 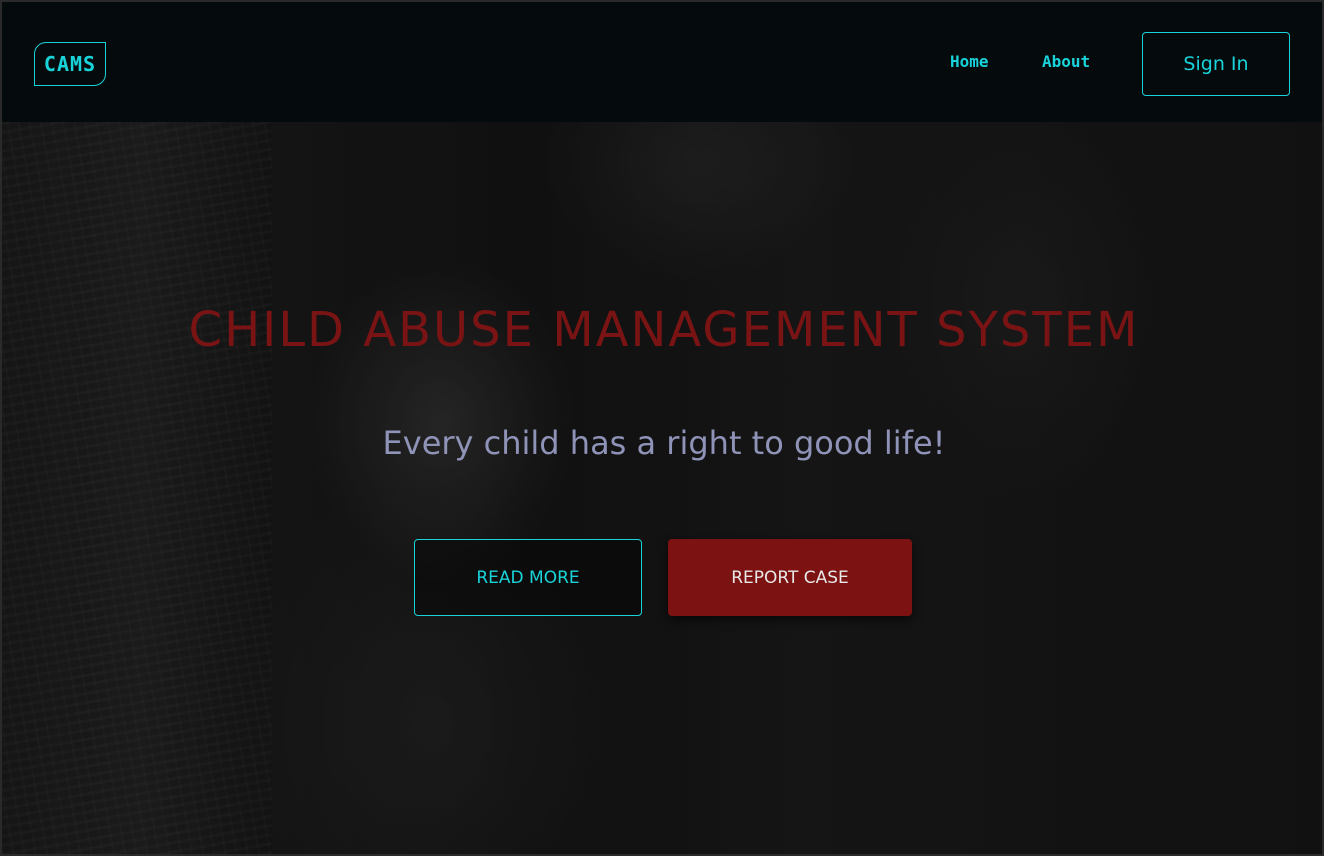 What do you see at coordinates (1216, 64) in the screenshot?
I see `sign-in-button: Sign In` at bounding box center [1216, 64].